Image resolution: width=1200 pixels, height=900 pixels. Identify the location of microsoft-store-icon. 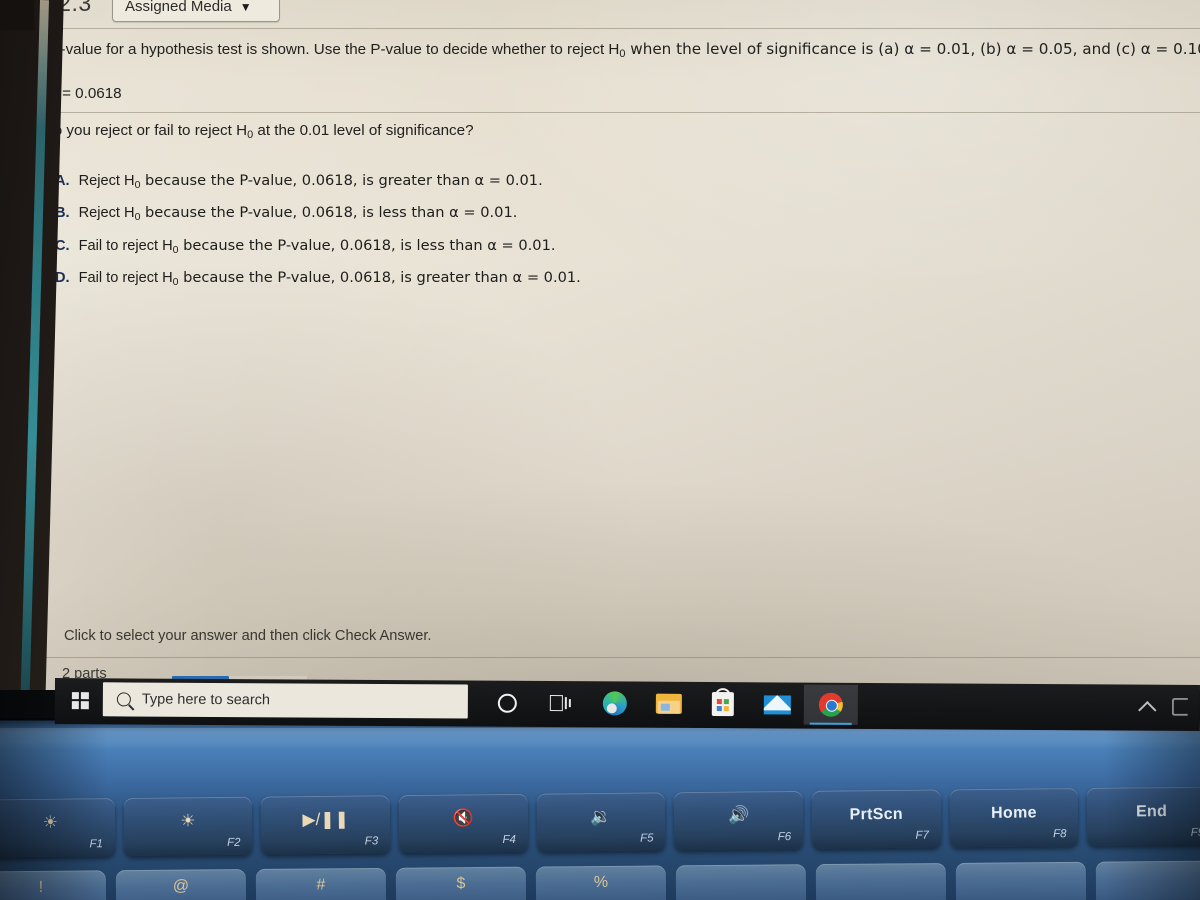
(723, 704).